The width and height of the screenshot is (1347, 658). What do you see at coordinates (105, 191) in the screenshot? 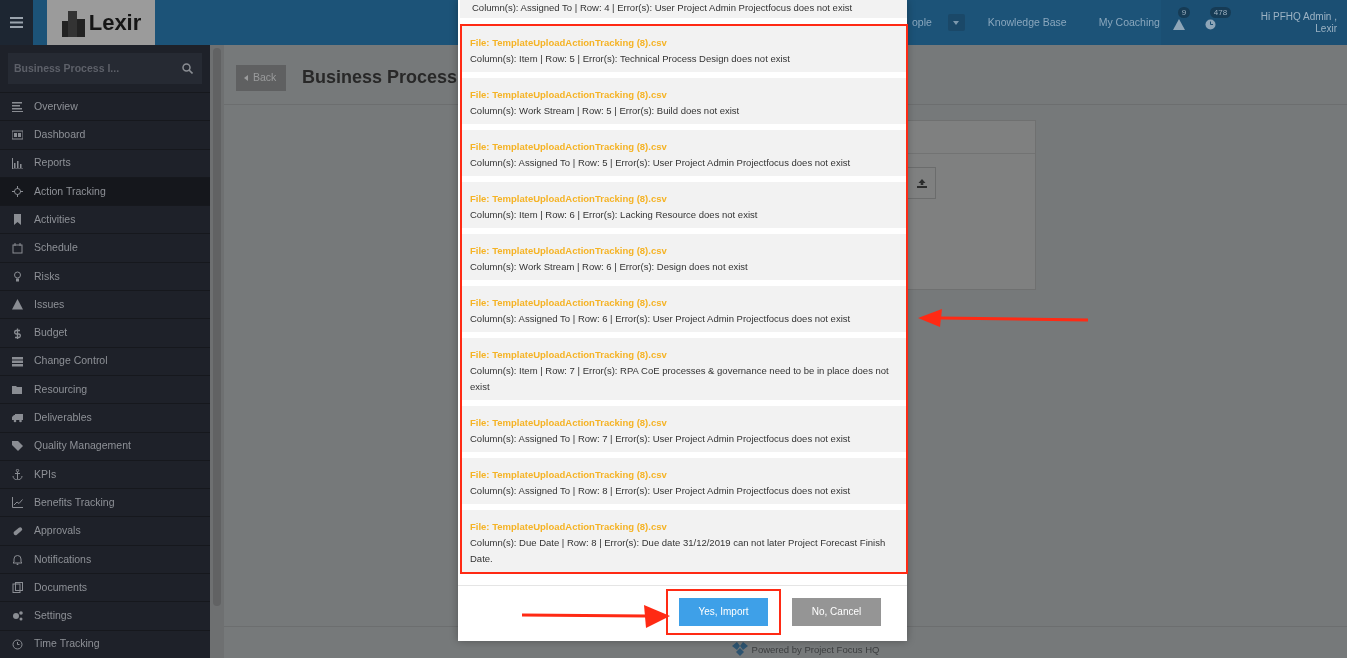
I see `sidebar-item: Action Tracking` at bounding box center [105, 191].